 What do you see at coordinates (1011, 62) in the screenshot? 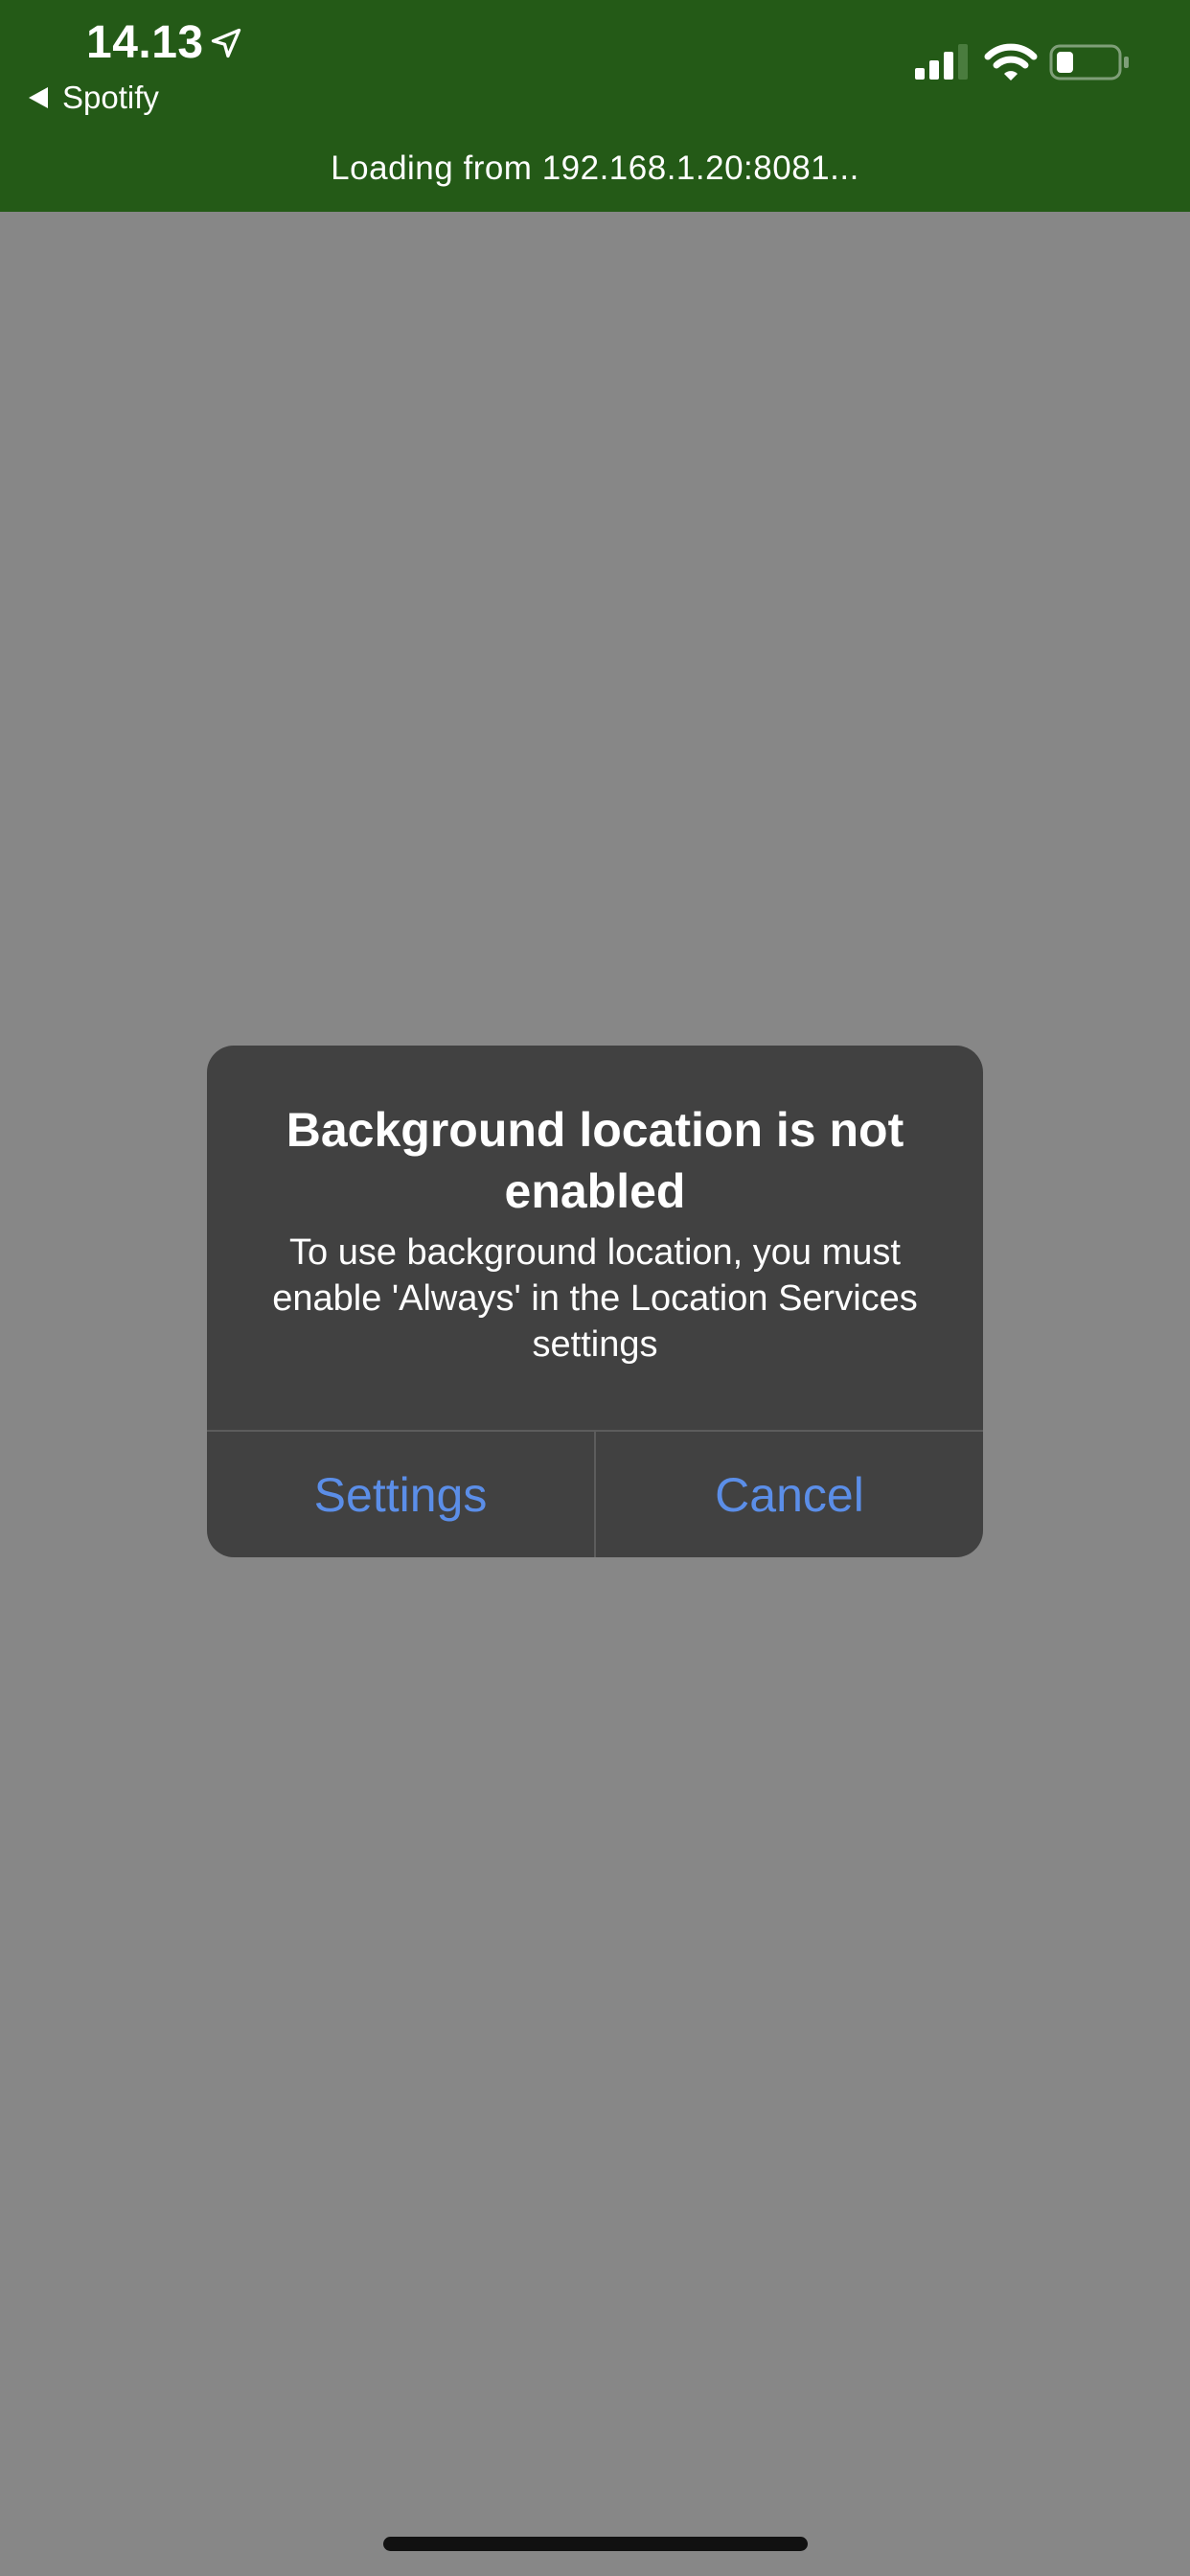
I see `wifi-icon` at bounding box center [1011, 62].